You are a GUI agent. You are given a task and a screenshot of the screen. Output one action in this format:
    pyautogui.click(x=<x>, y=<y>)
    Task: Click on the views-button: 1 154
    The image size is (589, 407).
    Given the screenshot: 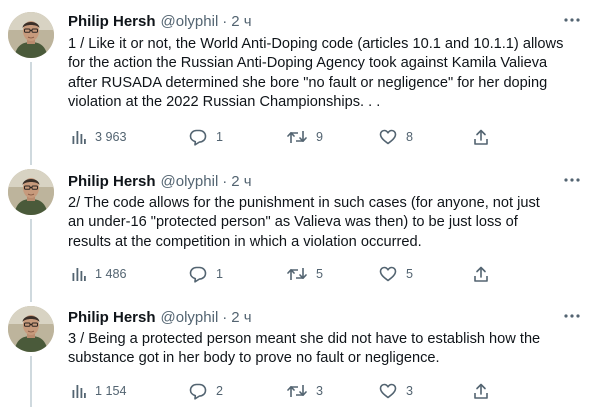 What is the action you would take?
    pyautogui.click(x=99, y=391)
    